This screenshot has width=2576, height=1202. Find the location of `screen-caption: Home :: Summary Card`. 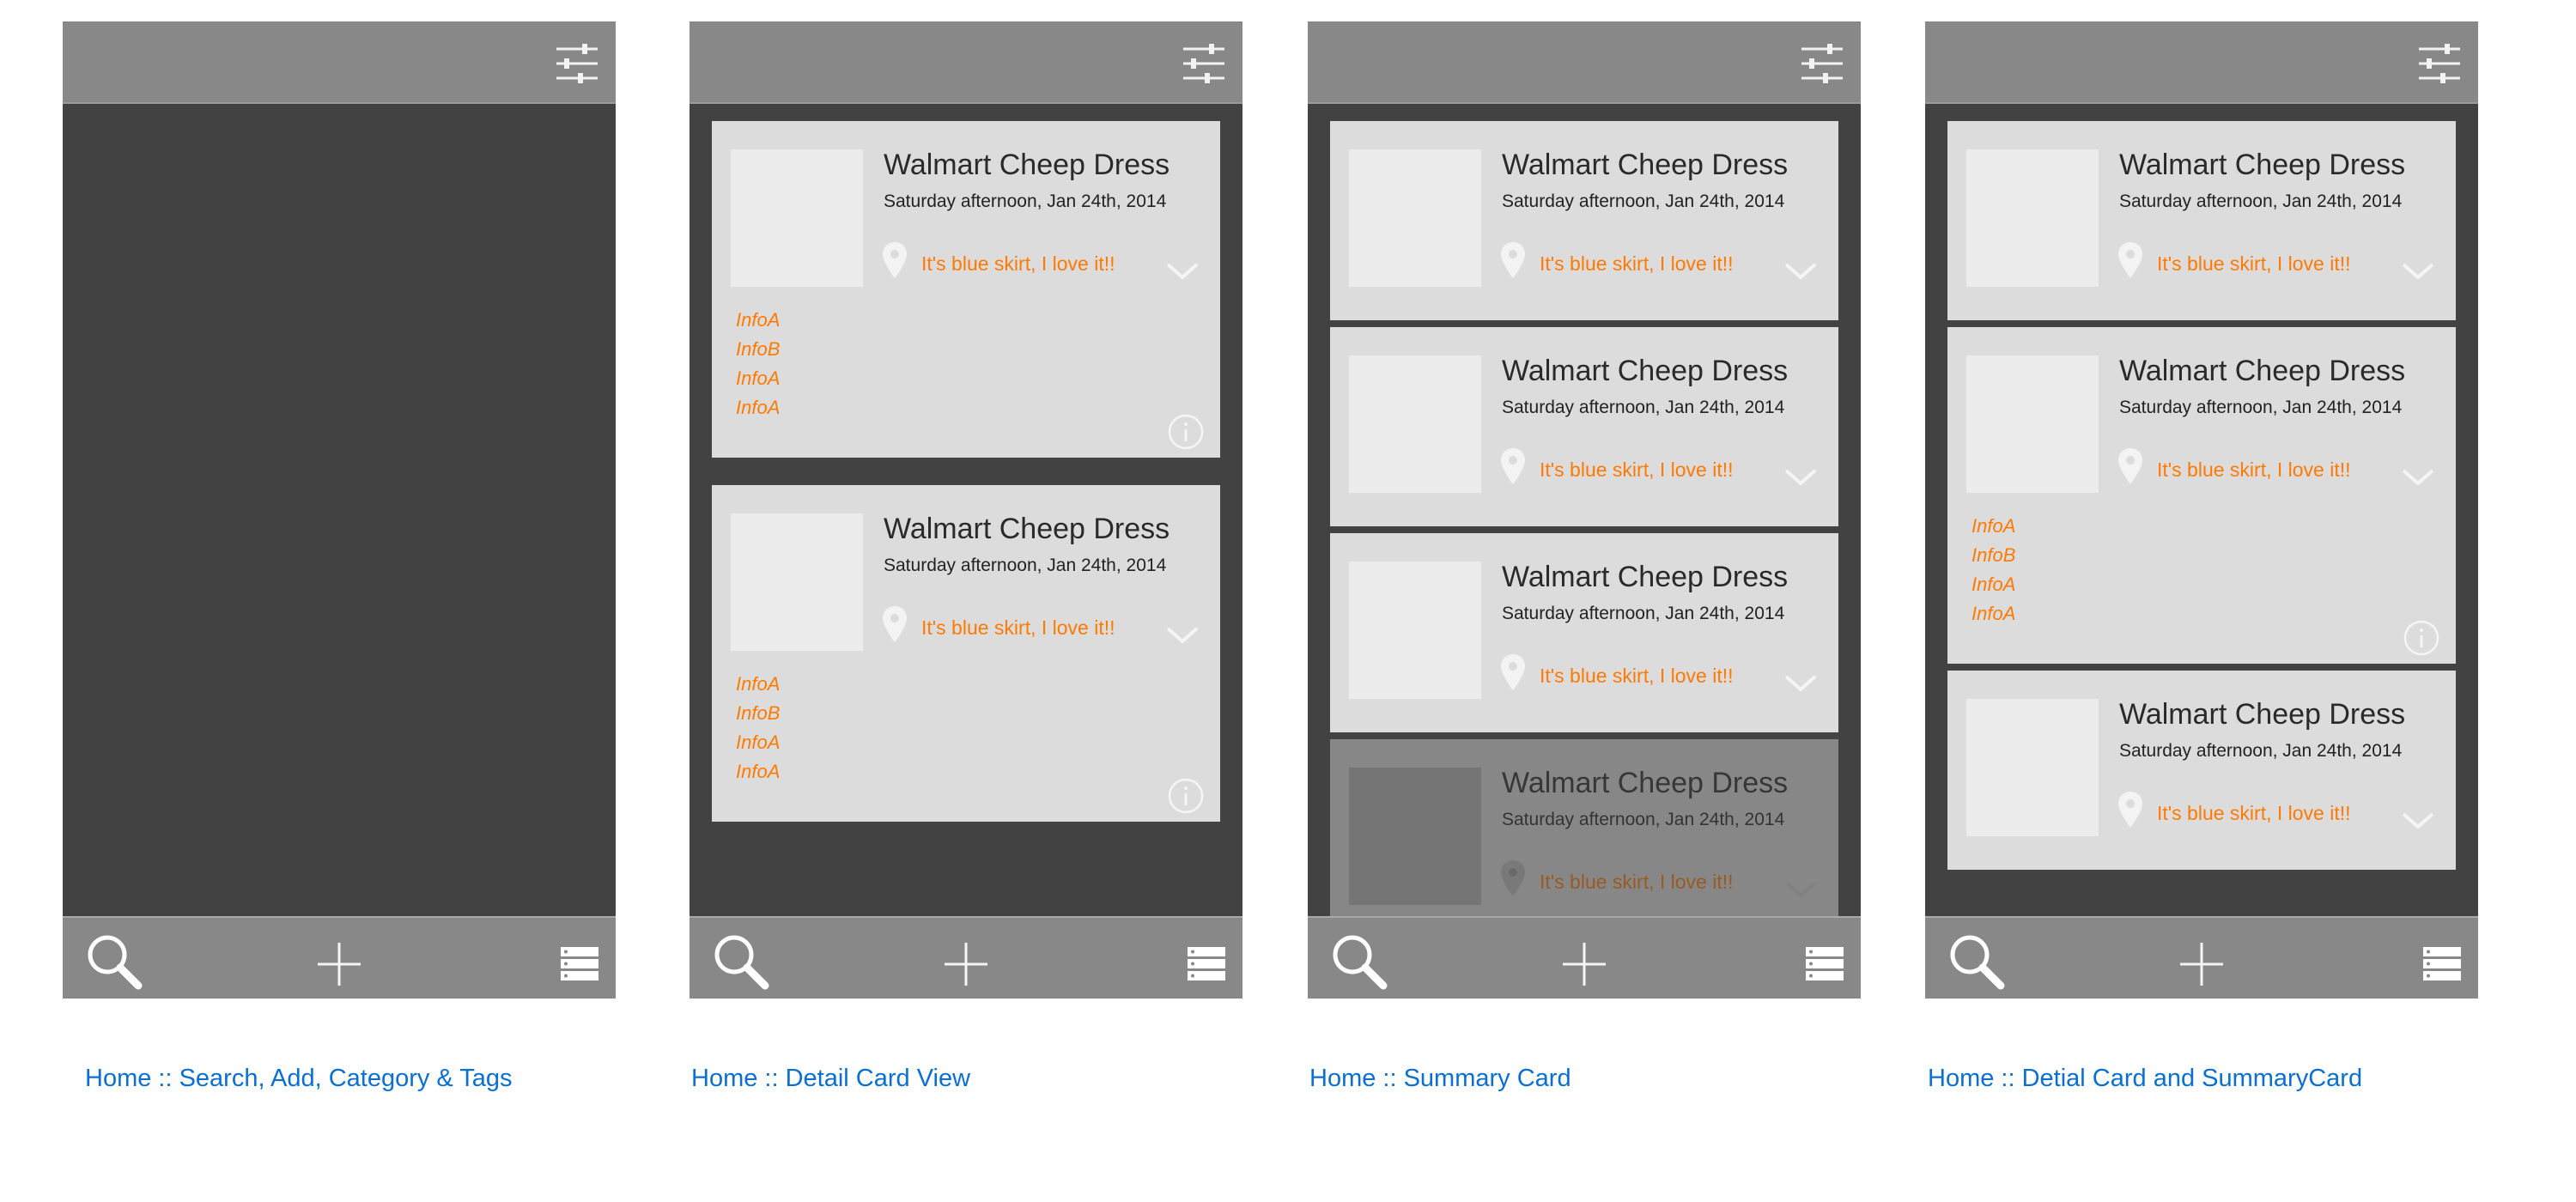

screen-caption: Home :: Summary Card is located at coordinates (1440, 1078).